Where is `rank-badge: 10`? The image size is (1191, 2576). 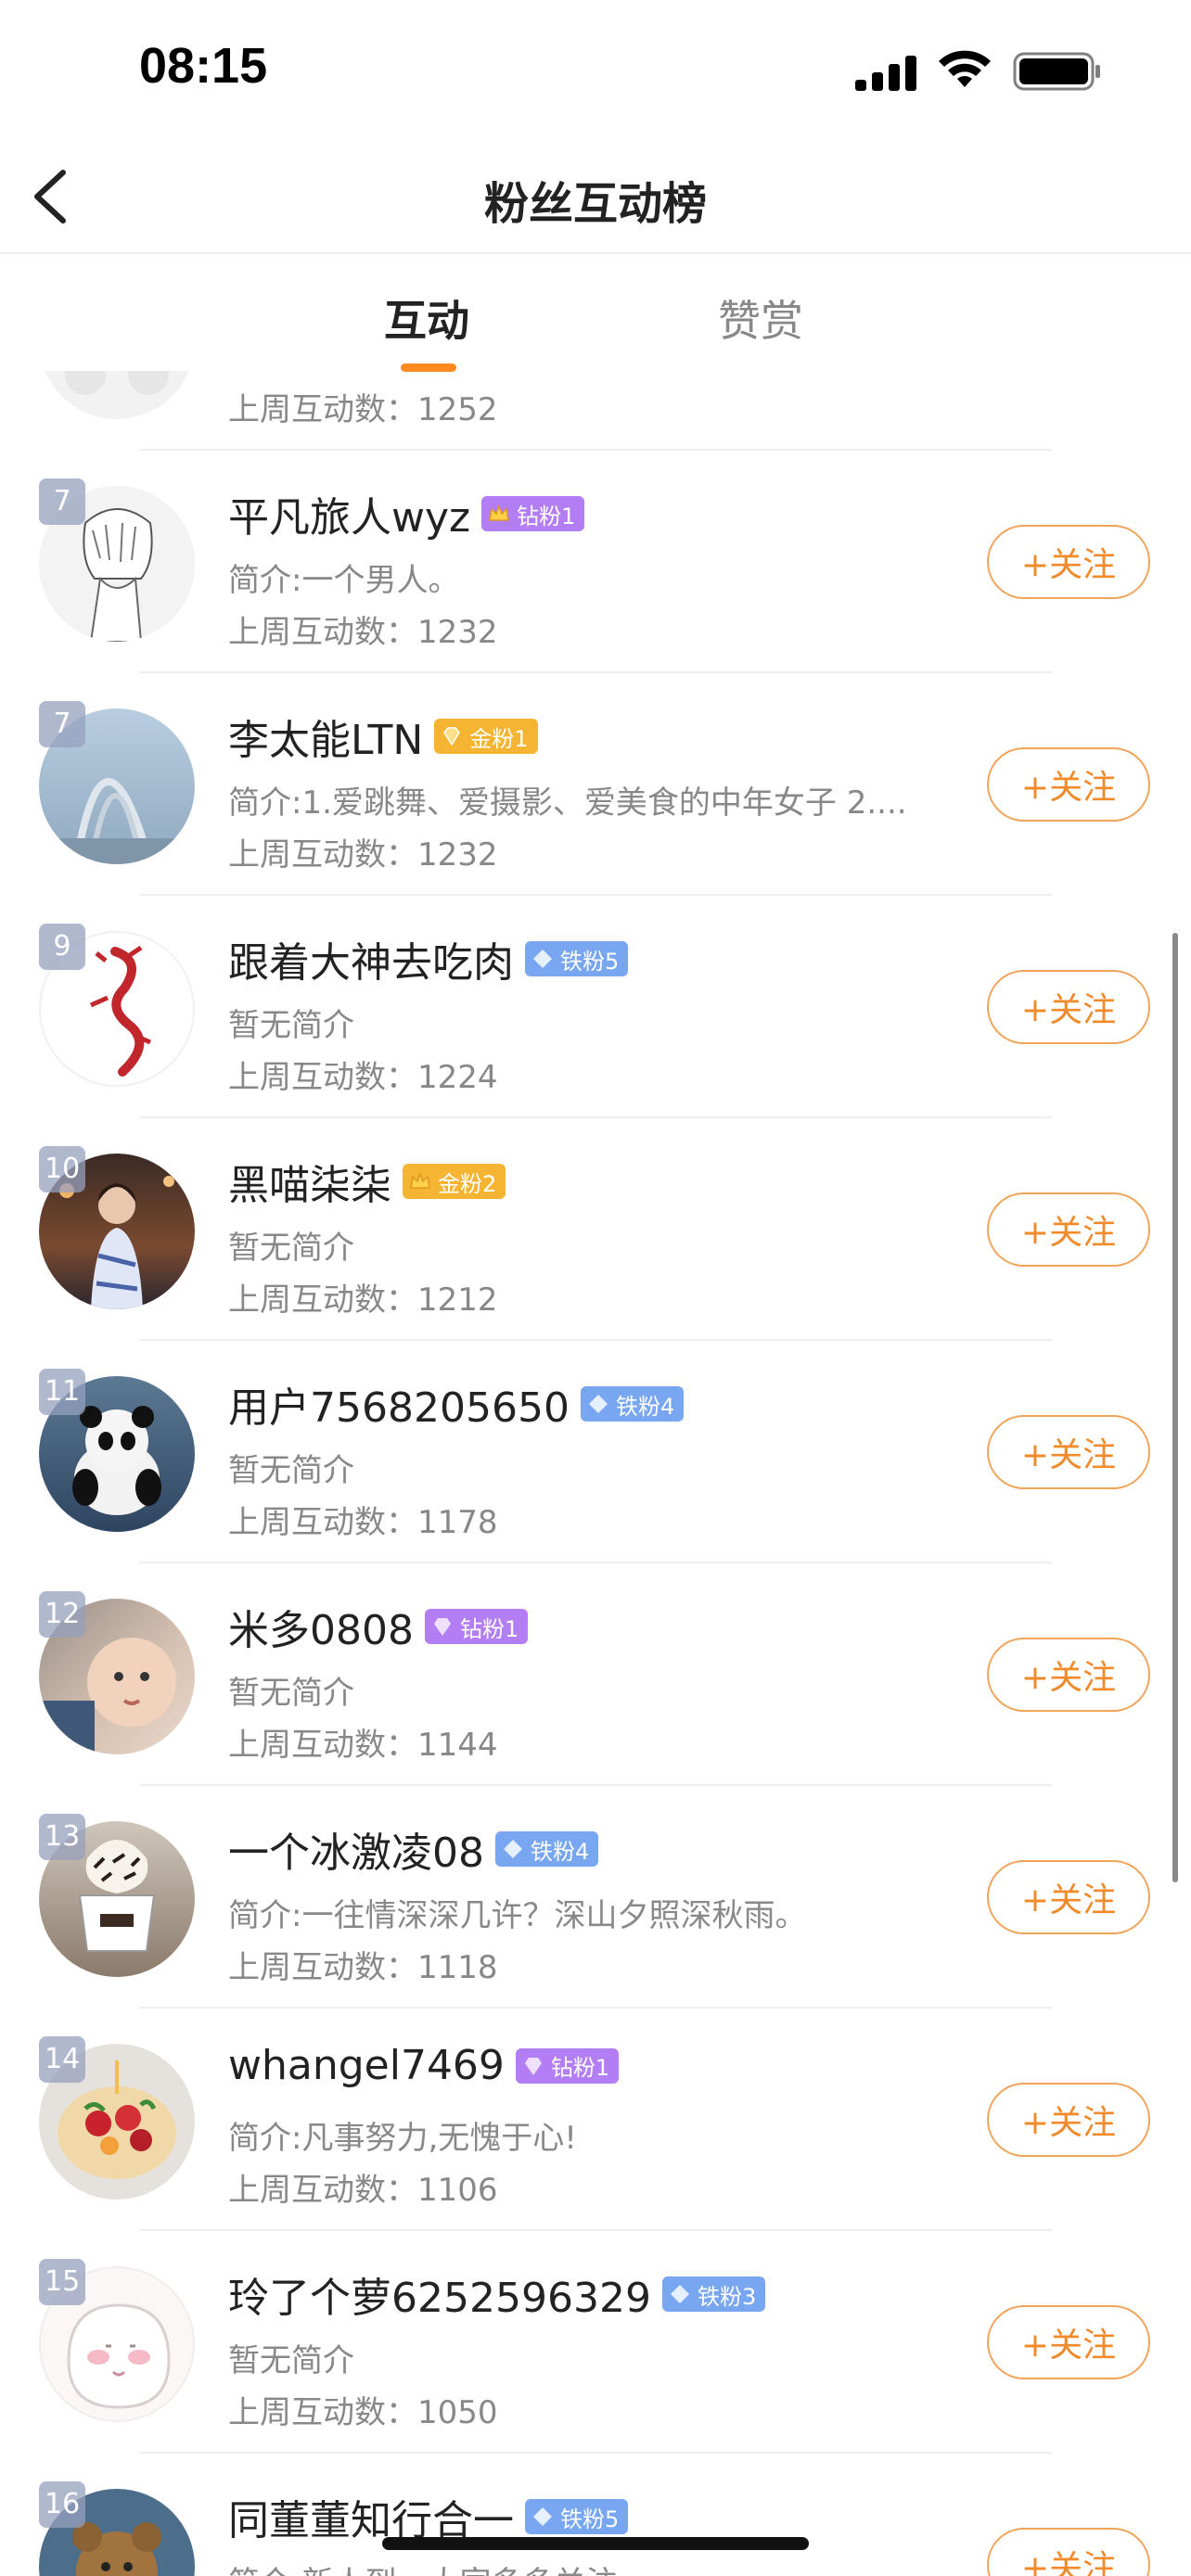
rank-badge: 10 is located at coordinates (63, 1169).